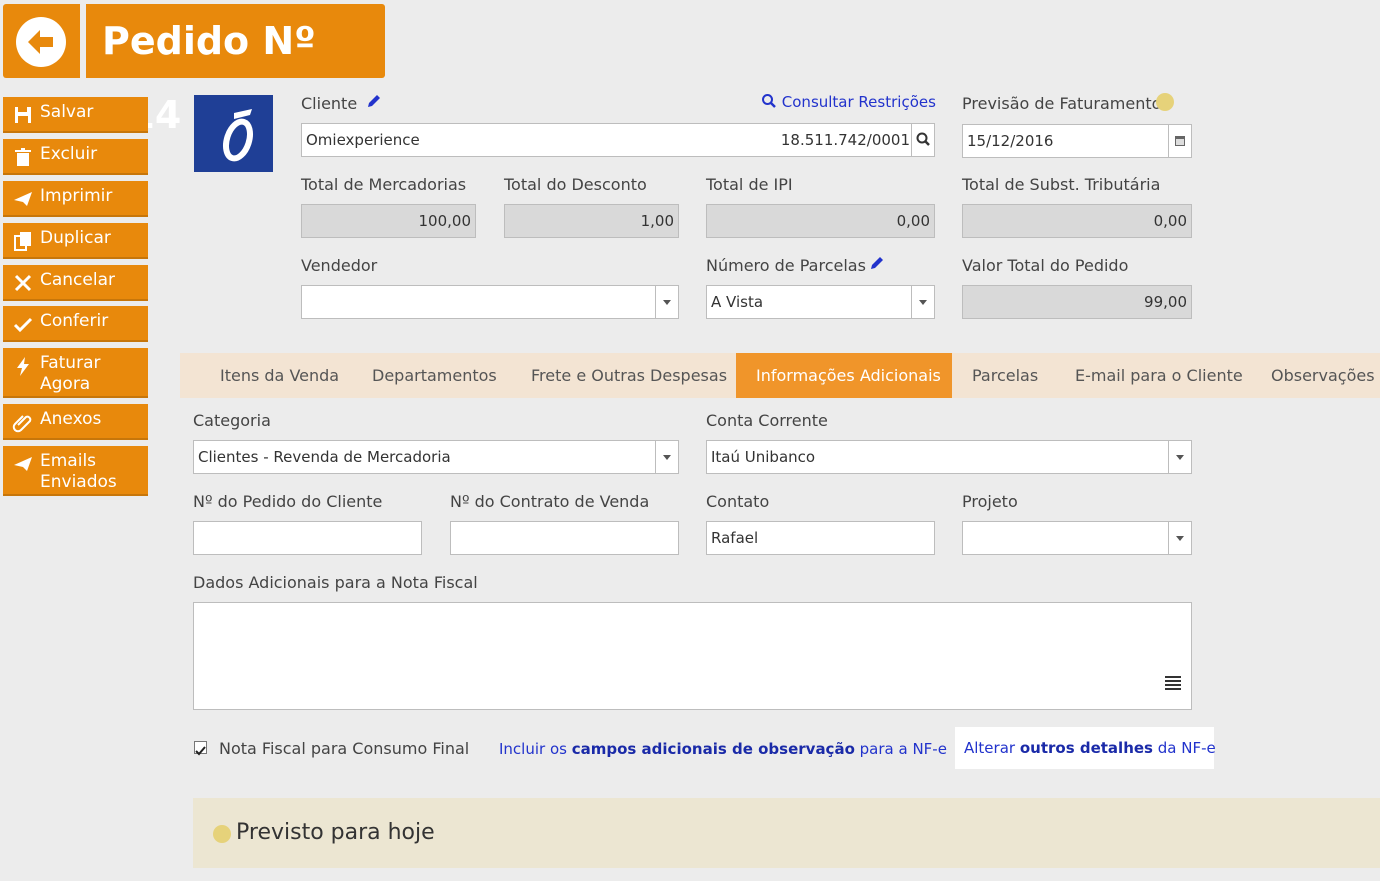 The width and height of the screenshot is (1380, 881). Describe the element at coordinates (233, 133) in the screenshot. I see `client-logo` at that location.